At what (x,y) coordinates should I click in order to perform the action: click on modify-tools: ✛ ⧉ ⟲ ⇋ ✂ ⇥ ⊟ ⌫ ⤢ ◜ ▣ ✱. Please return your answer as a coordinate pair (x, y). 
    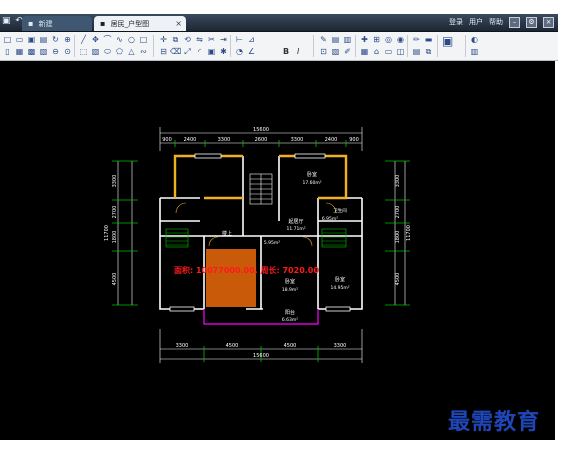
    Looking at the image, I should click on (193, 45).